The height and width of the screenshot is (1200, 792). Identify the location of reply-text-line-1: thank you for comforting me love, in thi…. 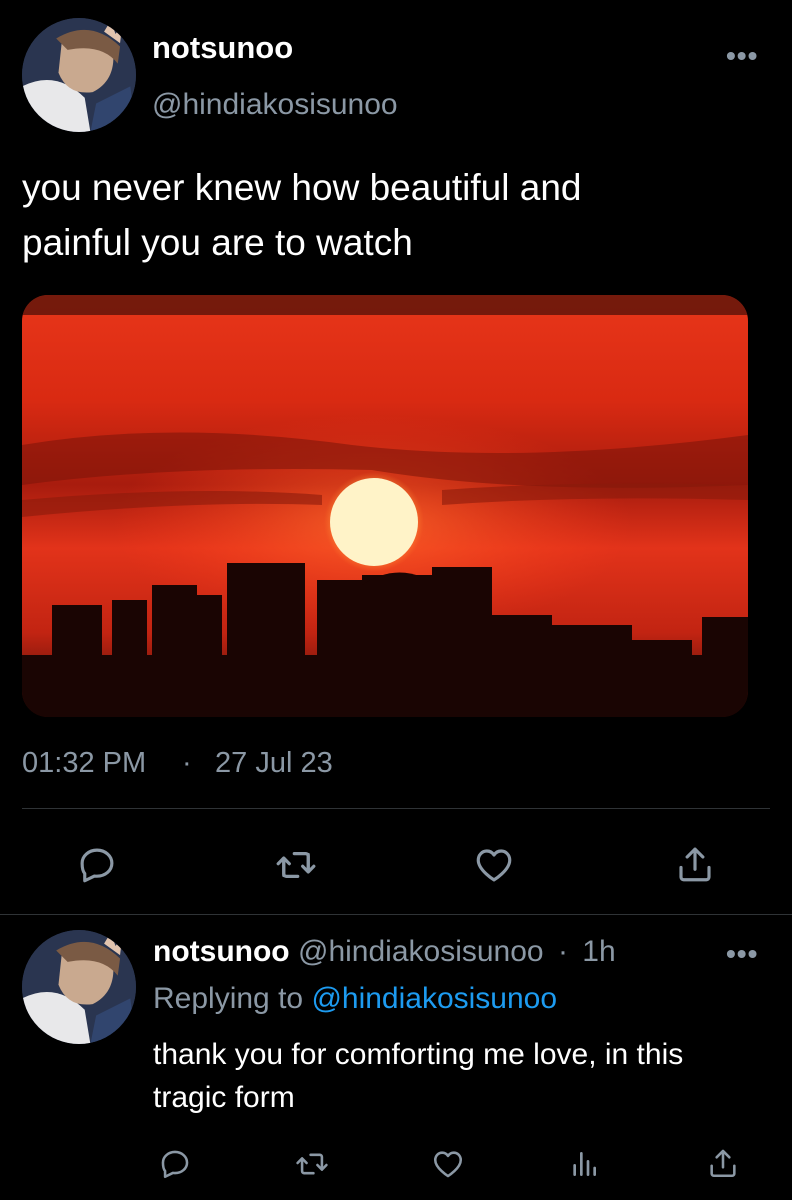
(418, 1054).